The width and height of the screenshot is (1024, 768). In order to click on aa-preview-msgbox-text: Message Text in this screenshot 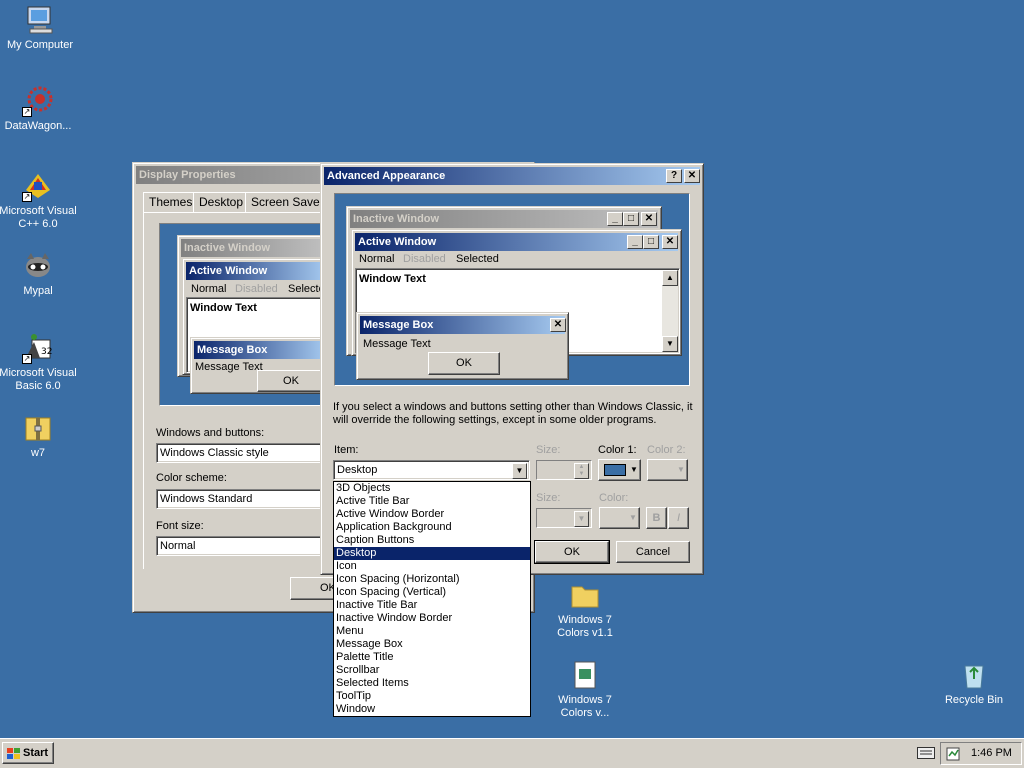, I will do `click(397, 344)`.